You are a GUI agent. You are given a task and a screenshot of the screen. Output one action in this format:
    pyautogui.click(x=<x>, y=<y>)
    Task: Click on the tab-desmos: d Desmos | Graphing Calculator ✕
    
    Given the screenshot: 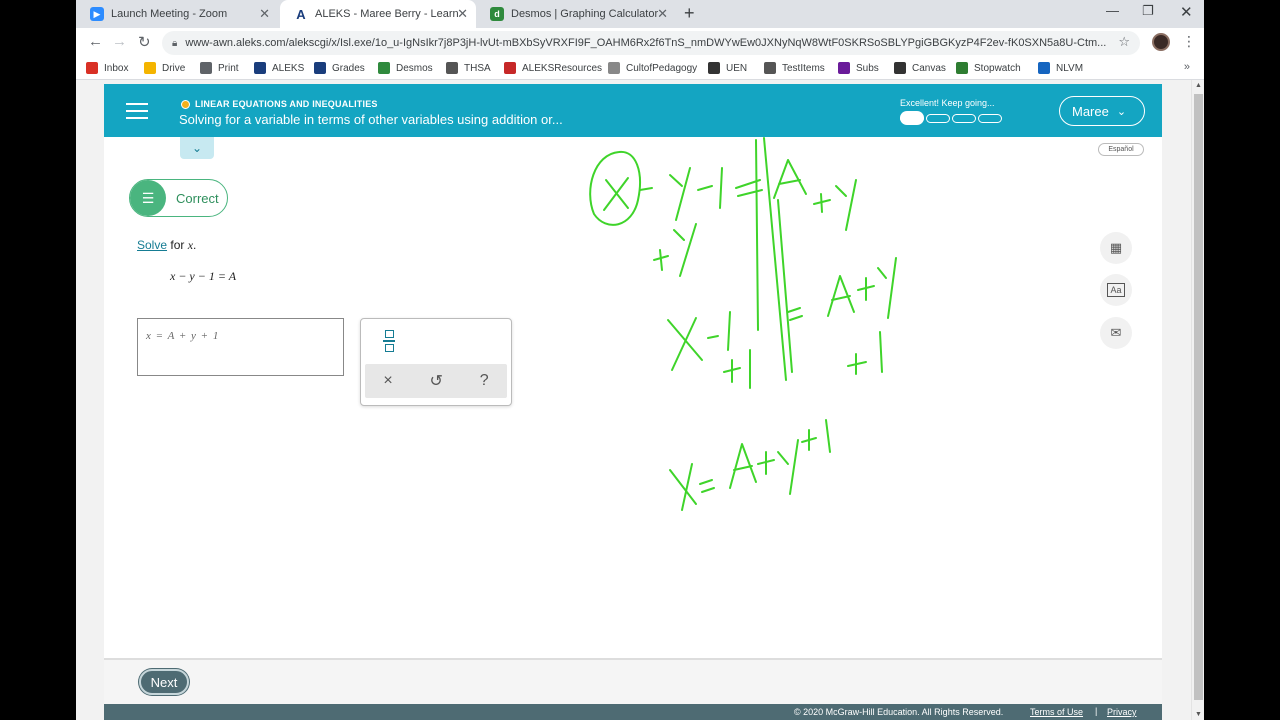 What is the action you would take?
    pyautogui.click(x=576, y=14)
    